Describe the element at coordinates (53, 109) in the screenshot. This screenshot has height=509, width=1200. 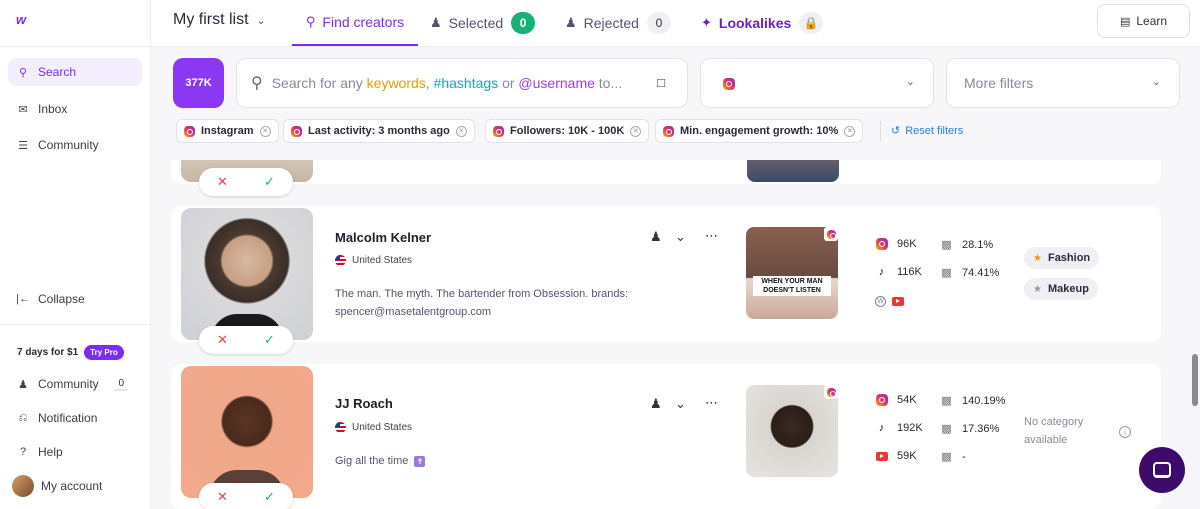
I see `sidebar-item-label: Inbox` at that location.